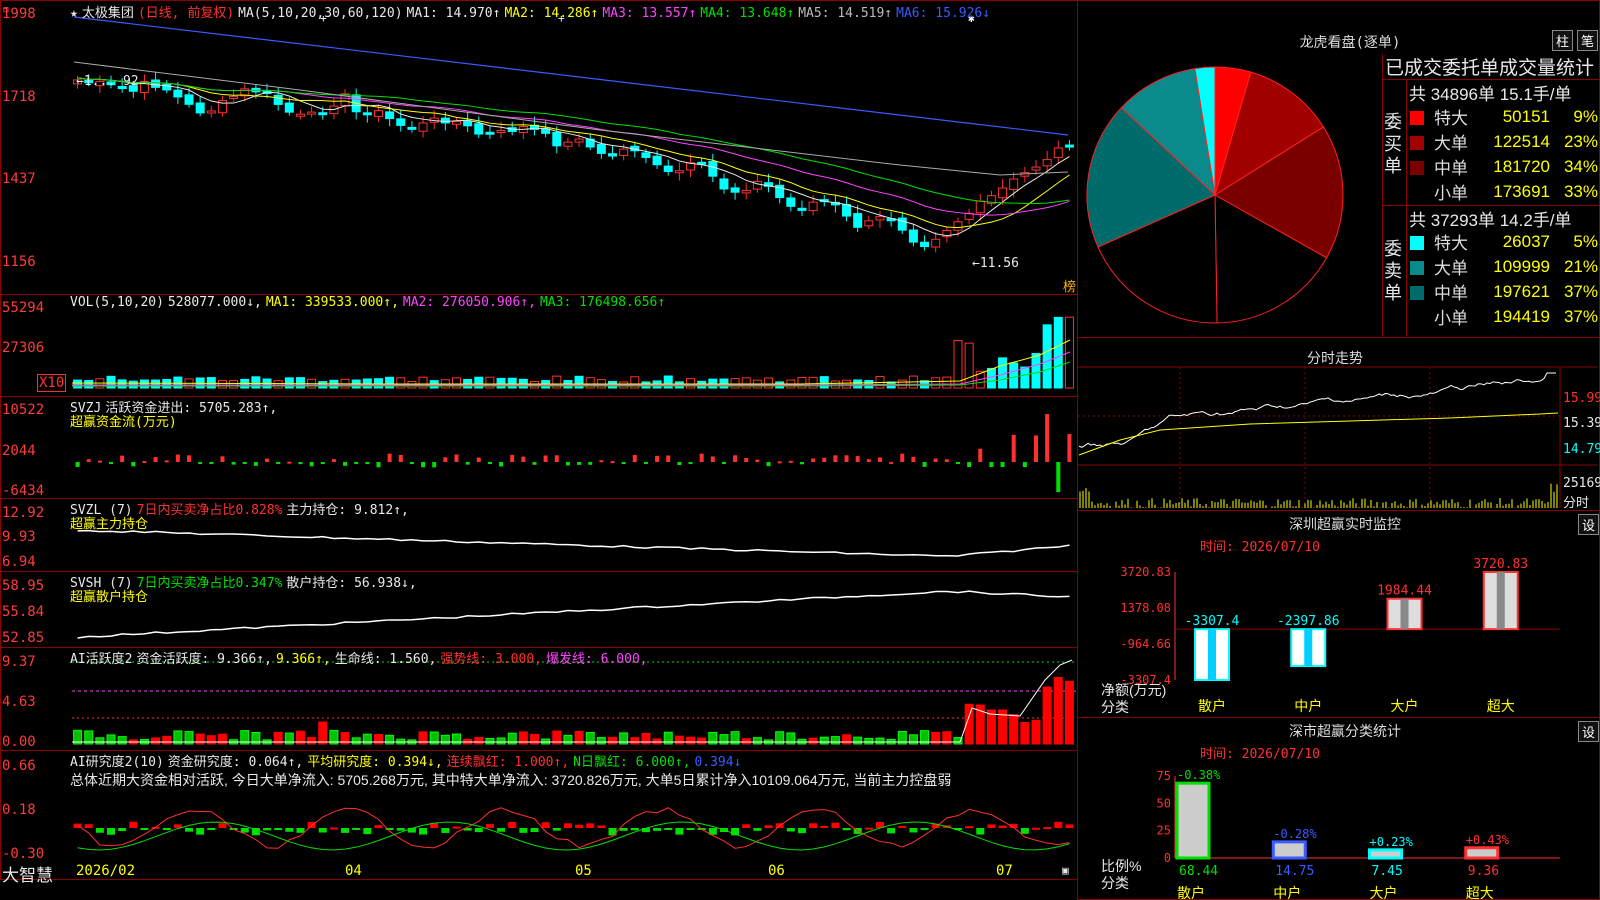  What do you see at coordinates (1345, 732) in the screenshot?
I see `classify-title: 深市超赢分类统计` at bounding box center [1345, 732].